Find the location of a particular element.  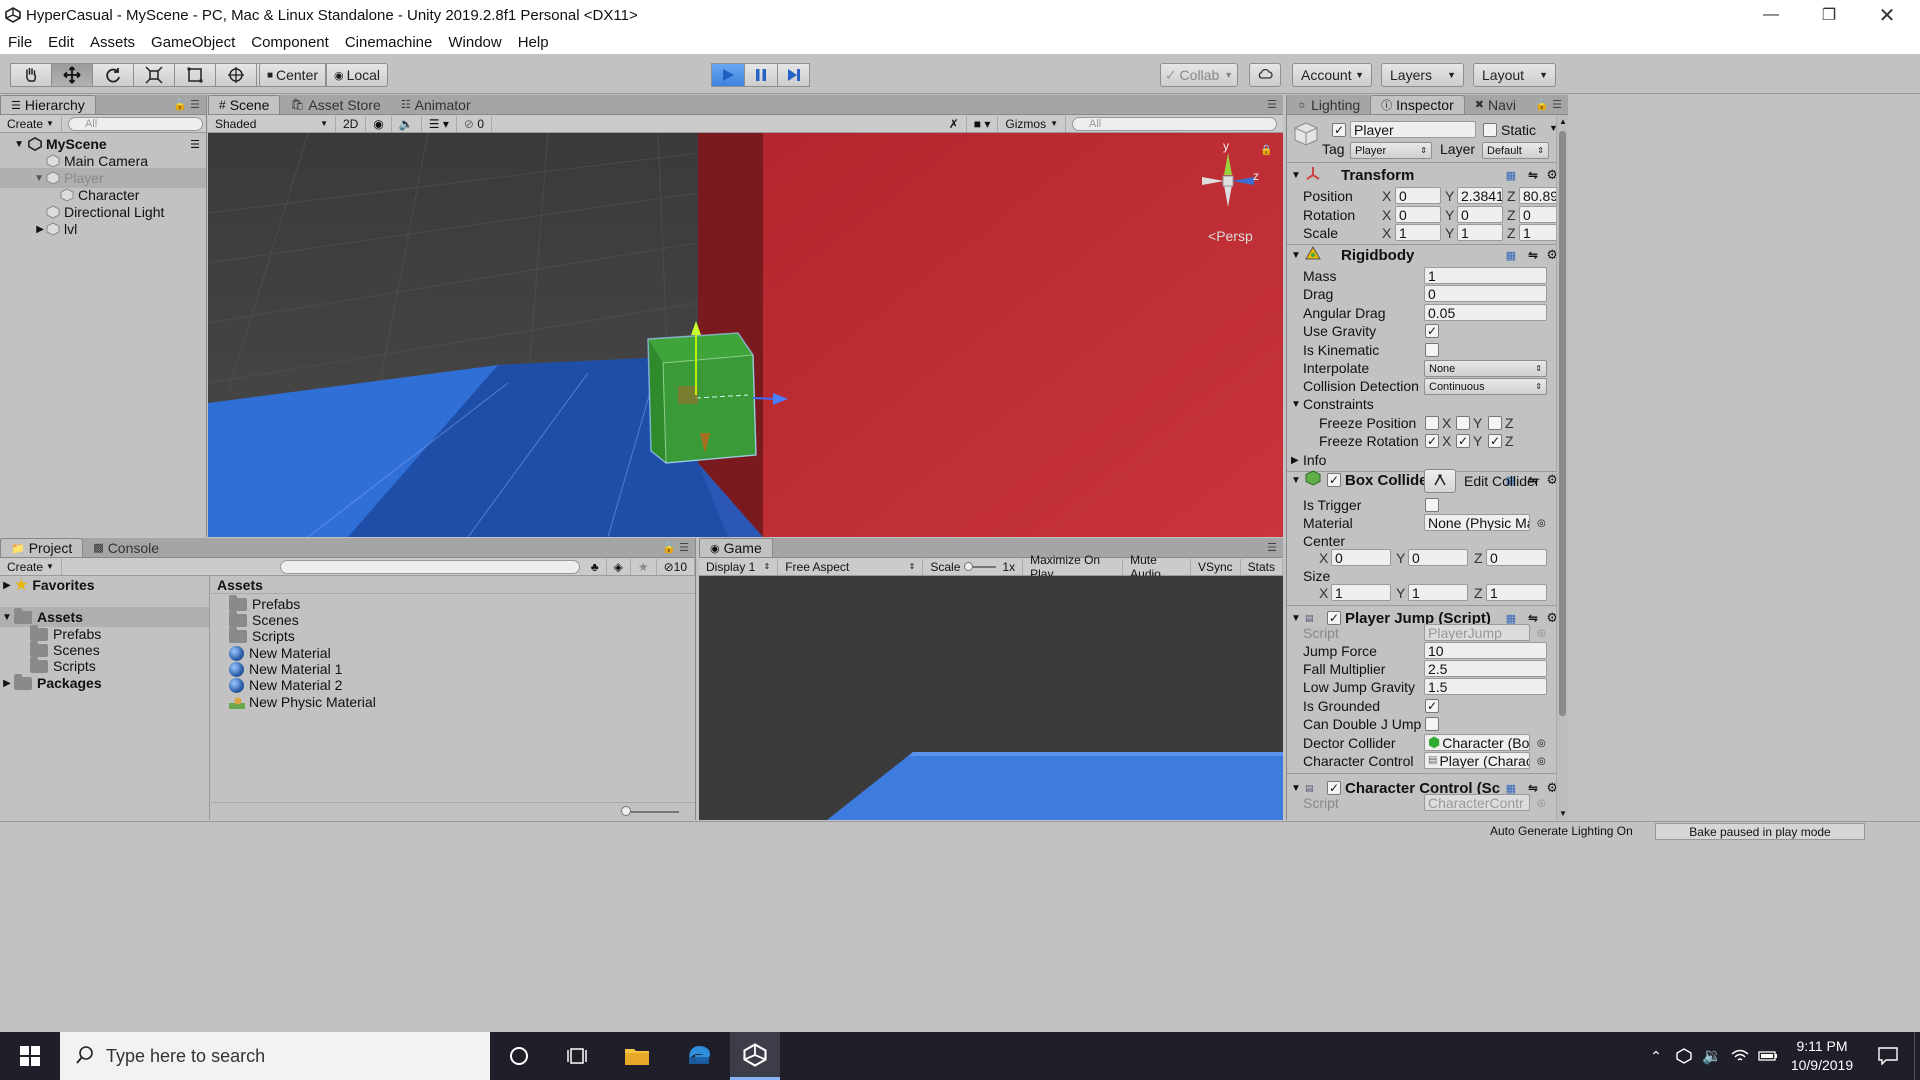

static-checkbox is located at coordinates (1490, 130).